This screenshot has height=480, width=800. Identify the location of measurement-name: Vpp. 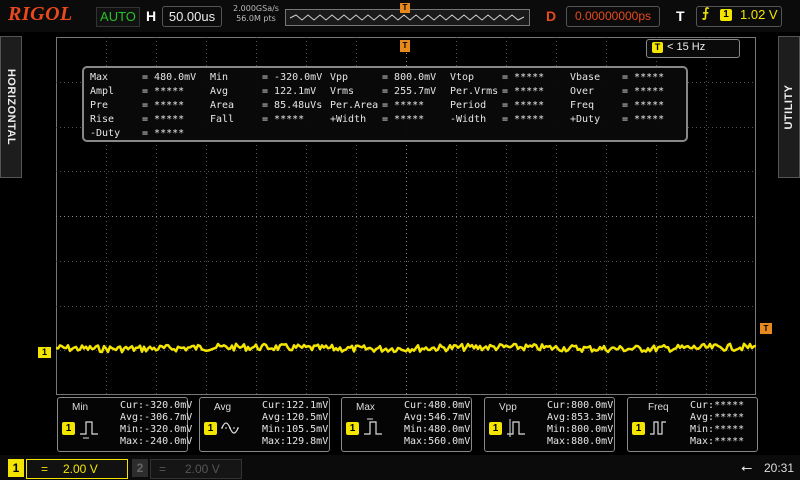
(339, 77).